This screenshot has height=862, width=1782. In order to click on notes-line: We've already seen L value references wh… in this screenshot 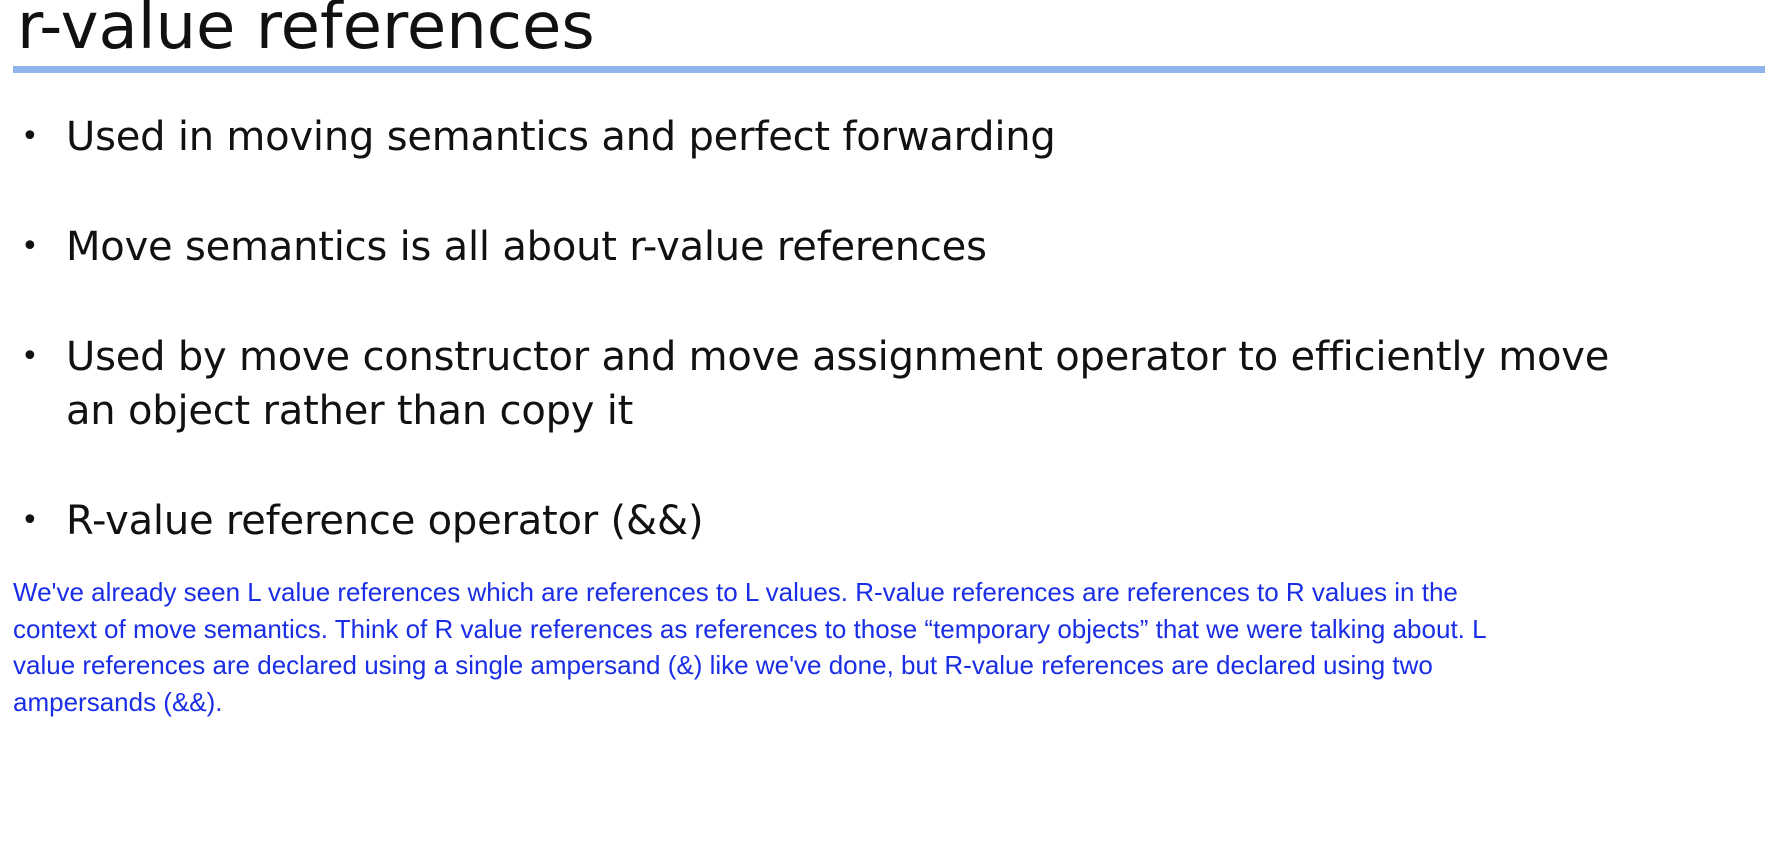, I will do `click(735, 592)`.